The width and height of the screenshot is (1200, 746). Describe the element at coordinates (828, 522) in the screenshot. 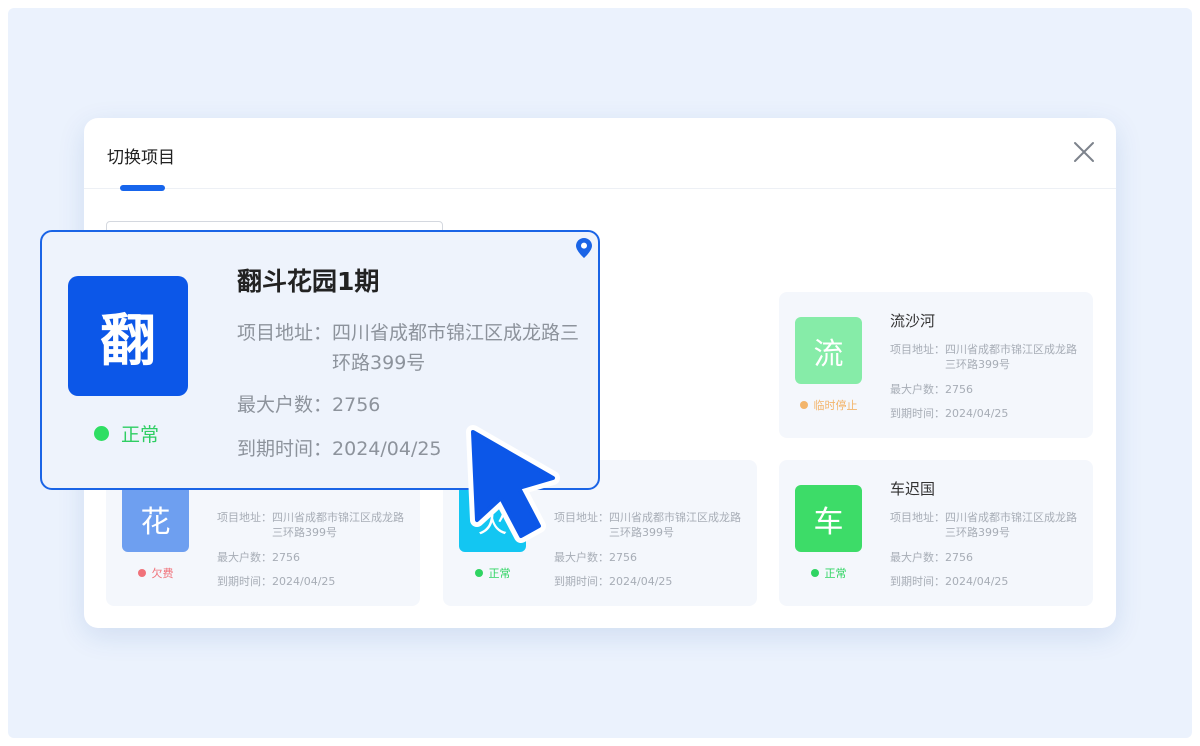

I see `project-avatar-char: 车` at that location.